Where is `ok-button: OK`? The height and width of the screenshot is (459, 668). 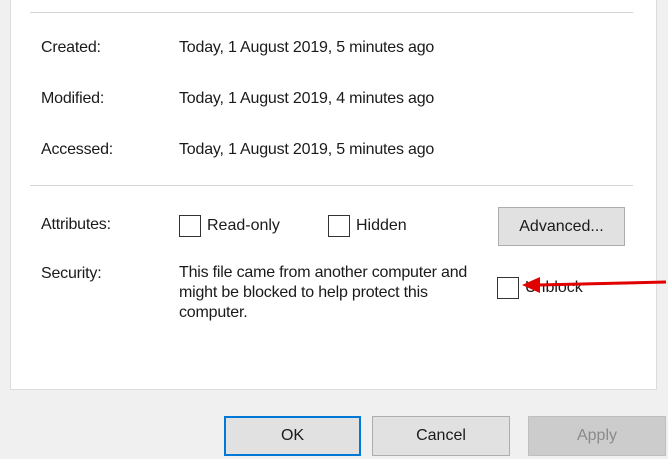 ok-button: OK is located at coordinates (292, 436).